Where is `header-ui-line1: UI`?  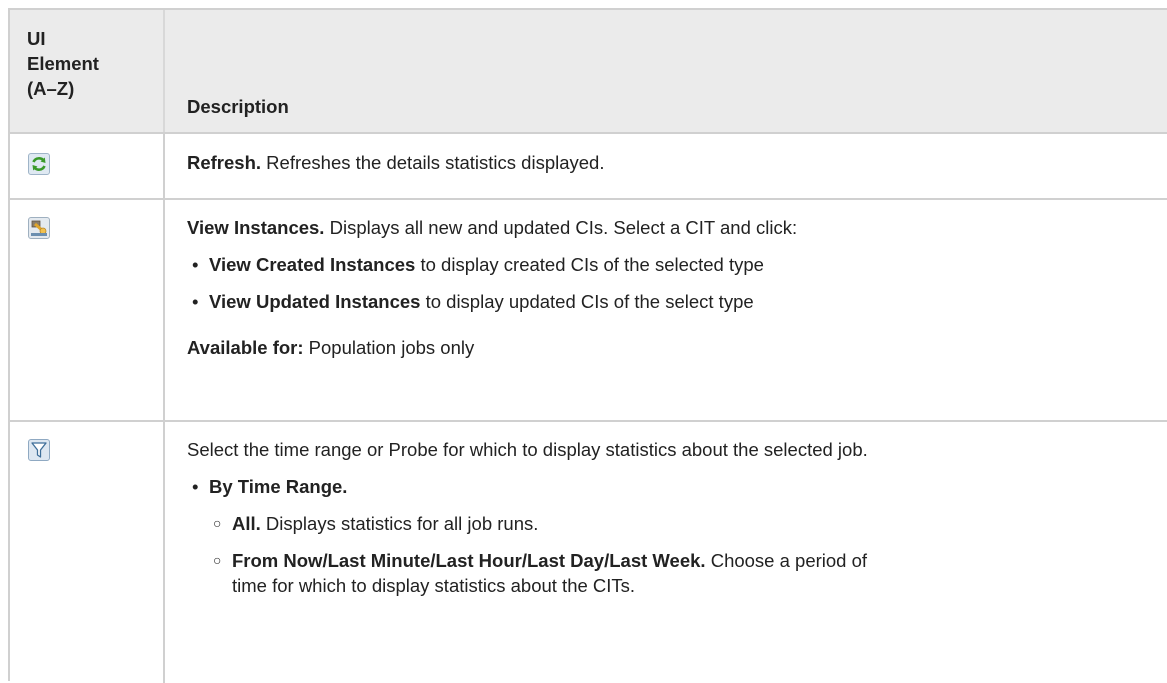
header-ui-line1: UI is located at coordinates (36, 38).